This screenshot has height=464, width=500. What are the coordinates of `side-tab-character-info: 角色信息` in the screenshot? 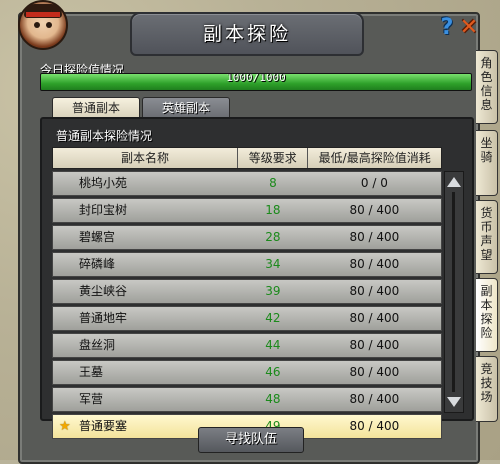 It's located at (487, 87).